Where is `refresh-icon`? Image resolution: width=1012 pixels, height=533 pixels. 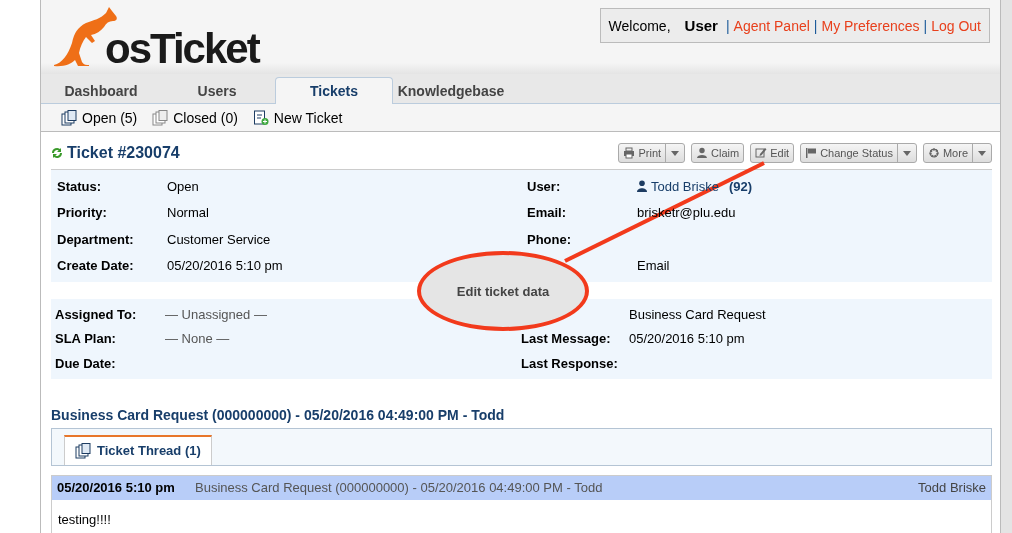 refresh-icon is located at coordinates (57, 153).